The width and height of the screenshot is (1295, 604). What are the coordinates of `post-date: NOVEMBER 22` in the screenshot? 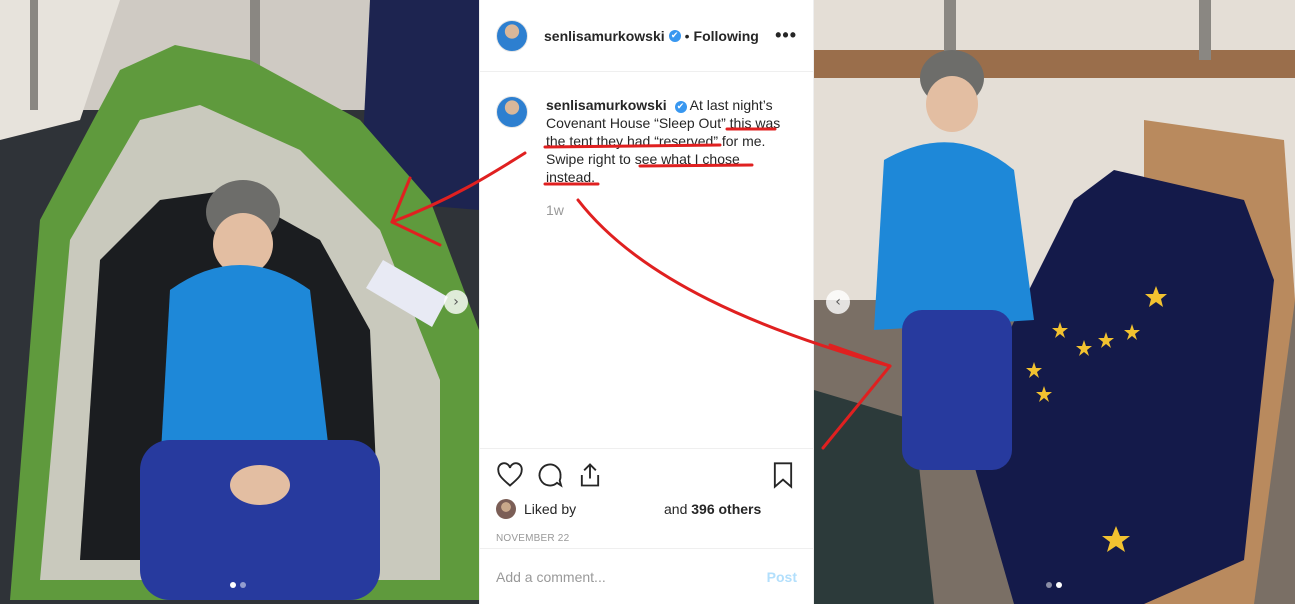 It's located at (533, 538).